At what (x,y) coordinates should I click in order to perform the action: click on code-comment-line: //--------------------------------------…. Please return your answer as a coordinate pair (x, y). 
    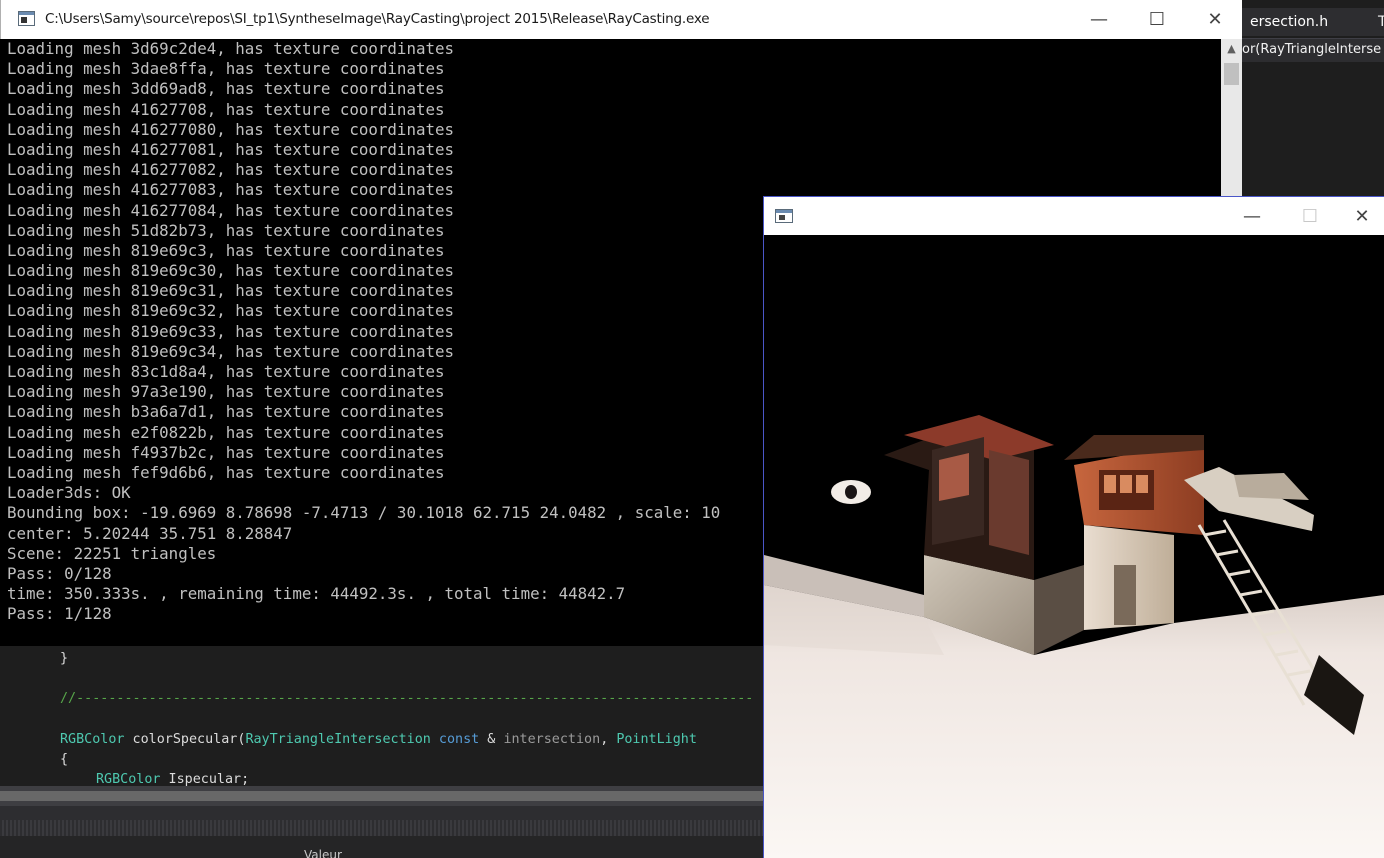
    Looking at the image, I should click on (412, 698).